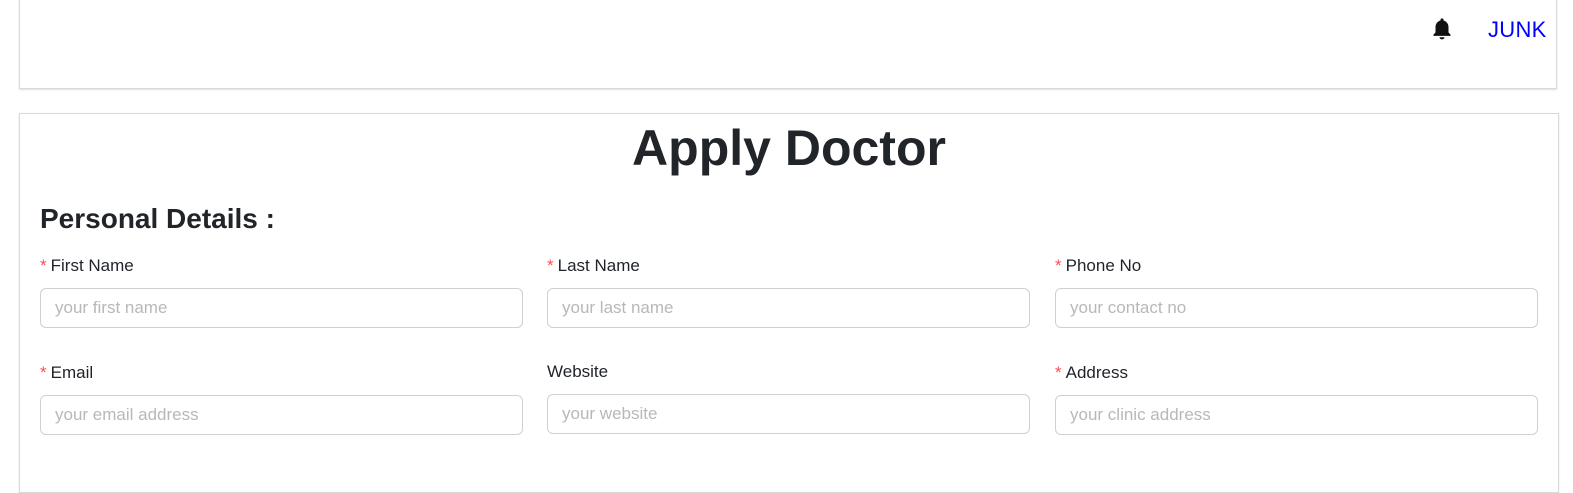  Describe the element at coordinates (1296, 308) in the screenshot. I see `phone-no-input` at that location.